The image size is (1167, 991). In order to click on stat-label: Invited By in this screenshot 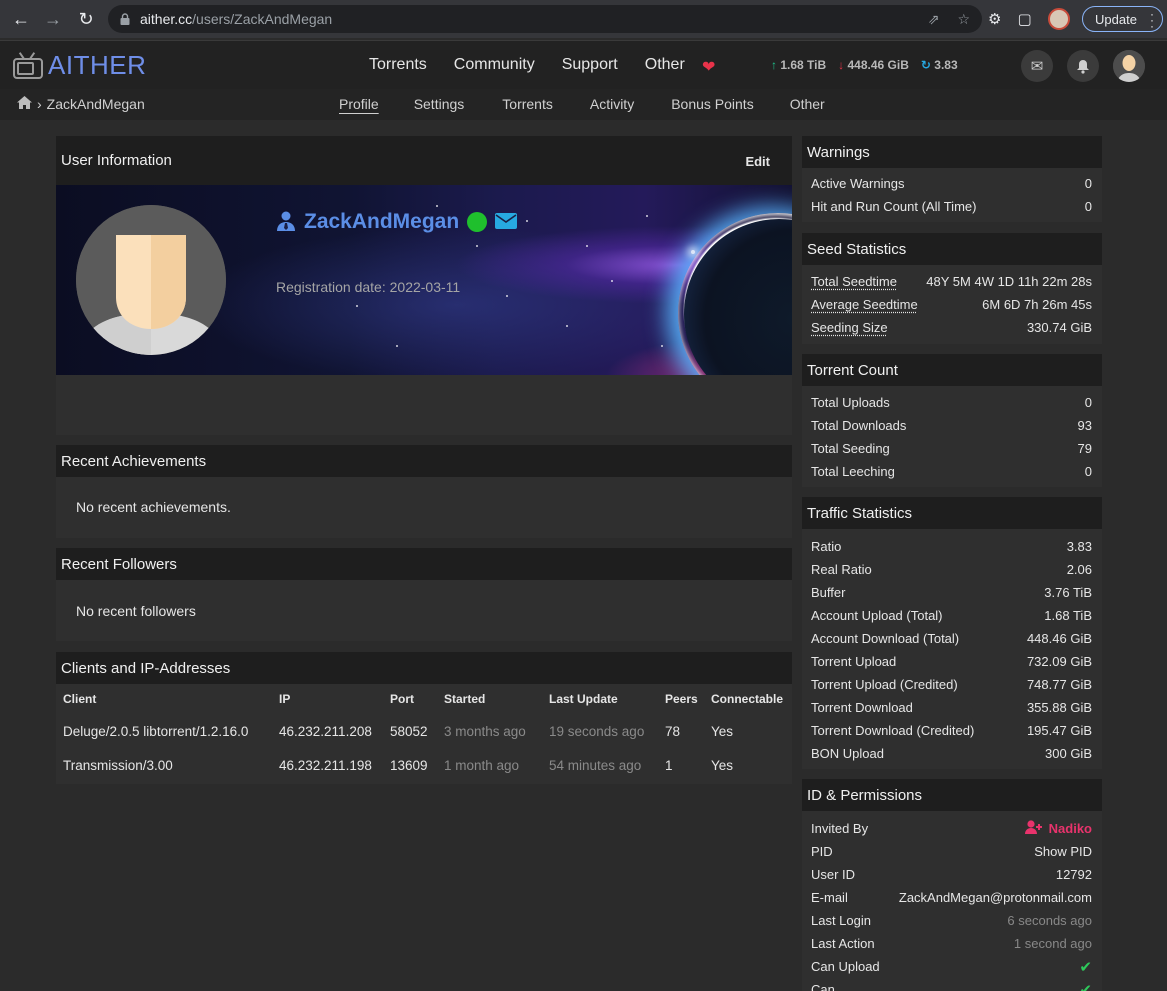, I will do `click(840, 828)`.